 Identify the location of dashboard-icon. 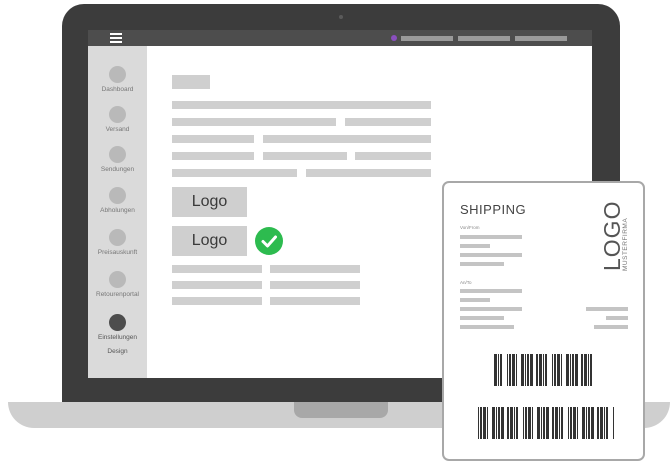
(117, 74).